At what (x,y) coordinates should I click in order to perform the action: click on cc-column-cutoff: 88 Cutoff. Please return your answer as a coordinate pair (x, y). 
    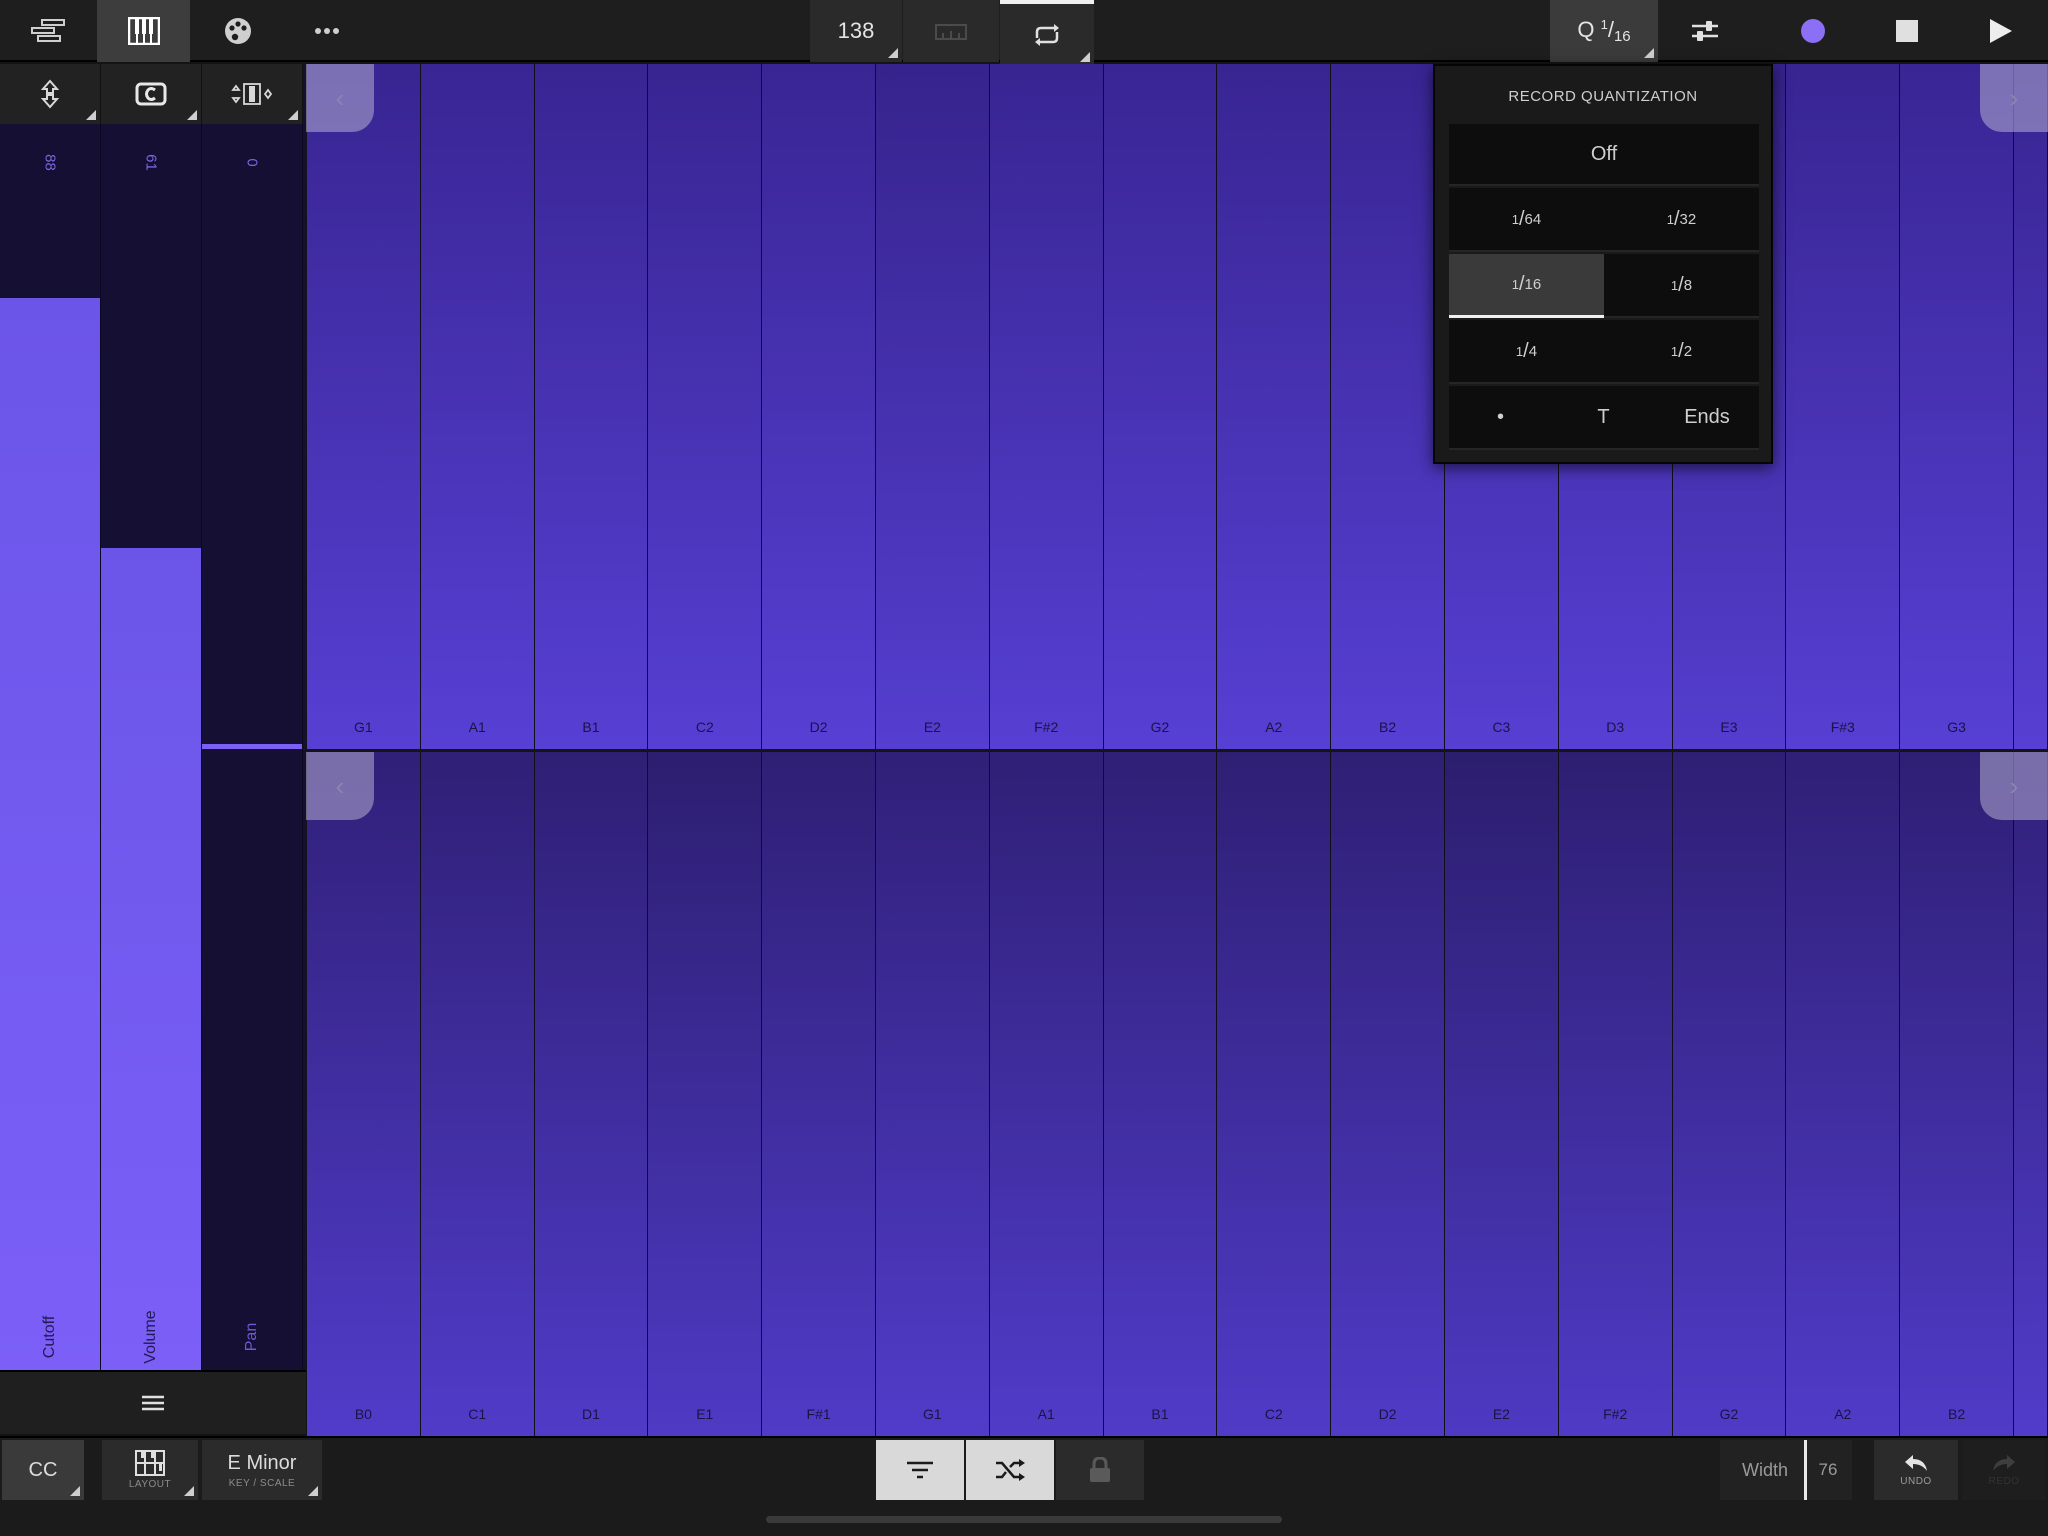
    Looking at the image, I should click on (50, 747).